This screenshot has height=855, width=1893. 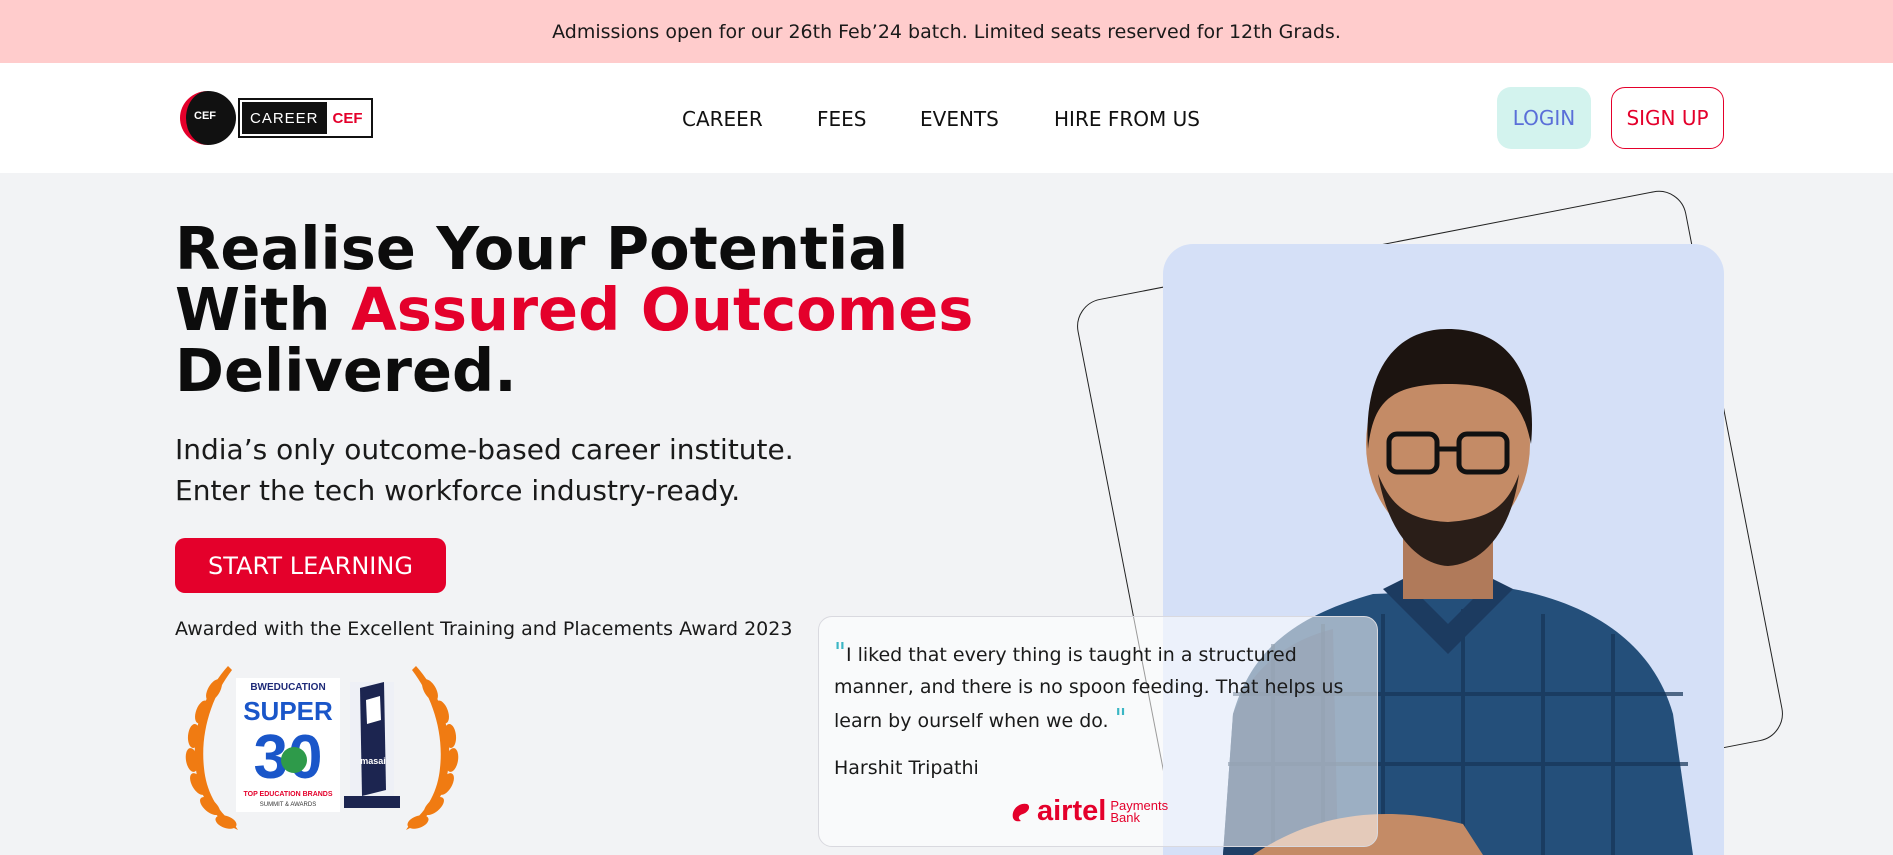 What do you see at coordinates (841, 119) in the screenshot?
I see `nav-link-fees: FEES` at bounding box center [841, 119].